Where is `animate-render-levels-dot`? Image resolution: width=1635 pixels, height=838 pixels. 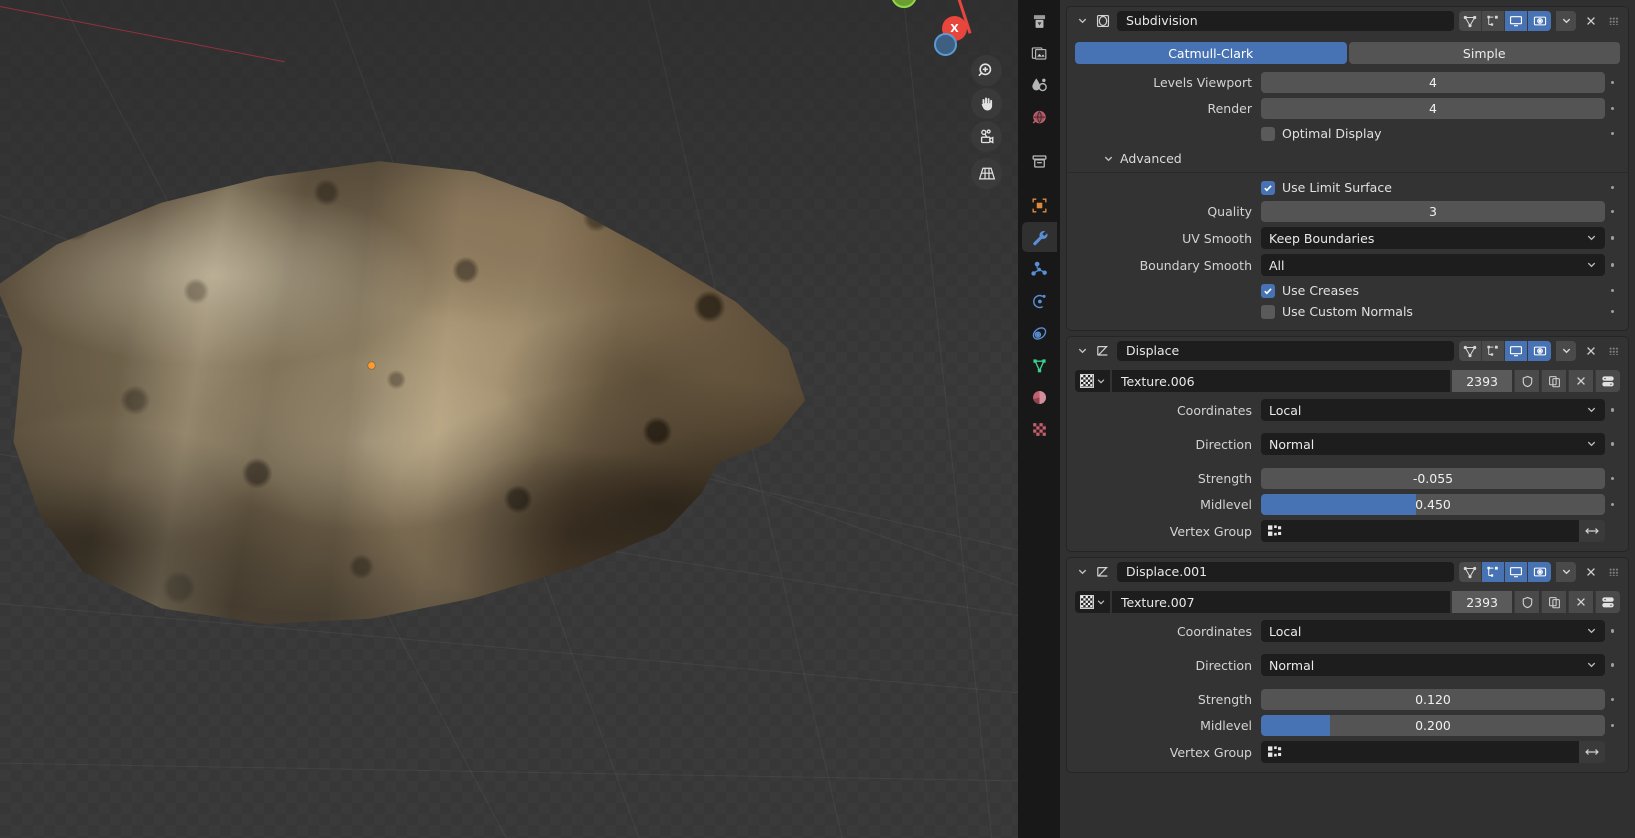
animate-render-levels-dot is located at coordinates (1612, 108).